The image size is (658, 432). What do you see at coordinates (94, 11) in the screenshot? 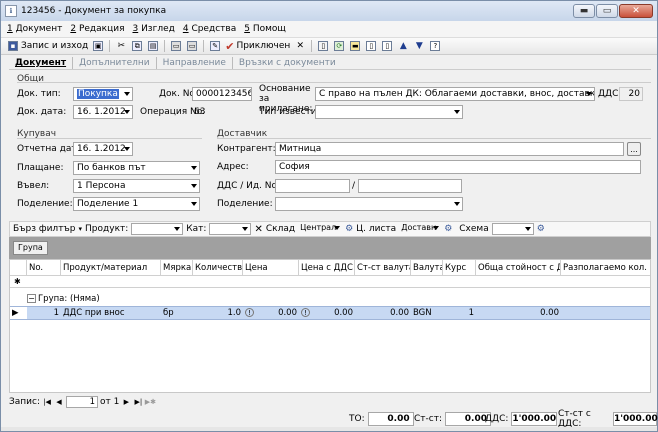
I see `window-title: 123456 - Документ за покупка` at bounding box center [94, 11].